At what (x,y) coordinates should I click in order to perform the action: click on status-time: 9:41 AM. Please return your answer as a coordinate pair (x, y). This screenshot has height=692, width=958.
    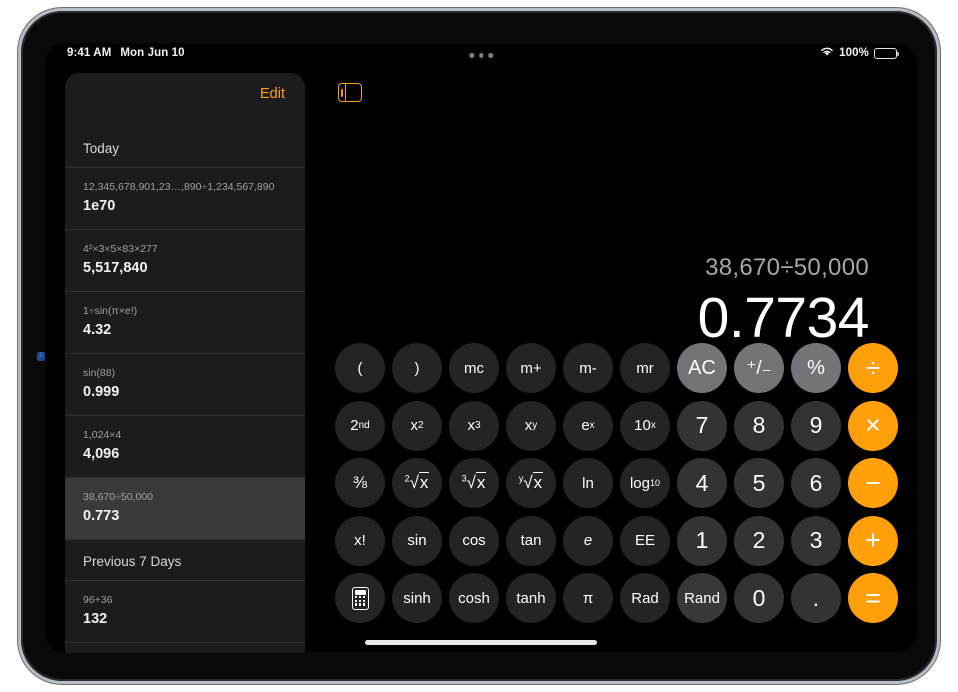
    Looking at the image, I should click on (89, 53).